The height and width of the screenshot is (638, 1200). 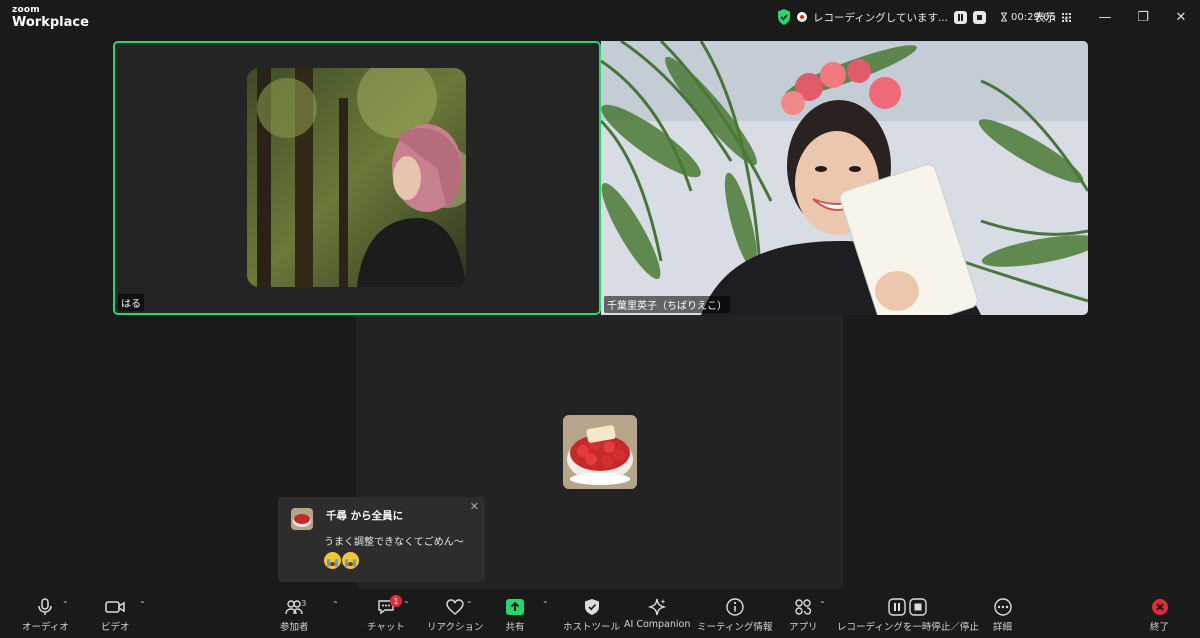 I want to click on brand-zoom: zoom, so click(x=26, y=10).